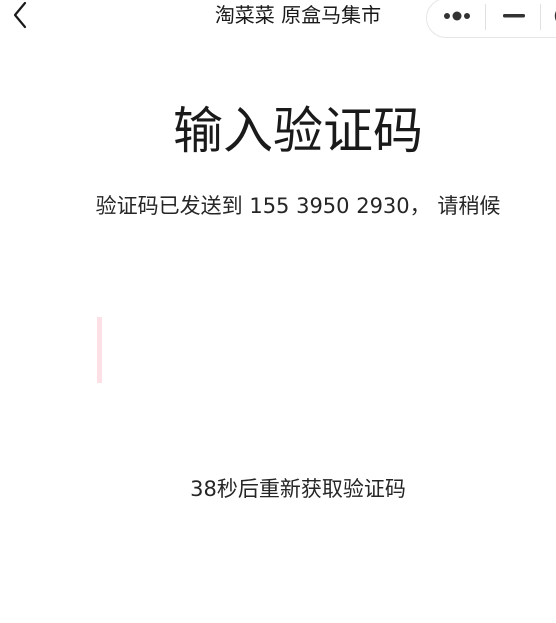 This screenshot has width=556, height=623. I want to click on back-button, so click(21, 16).